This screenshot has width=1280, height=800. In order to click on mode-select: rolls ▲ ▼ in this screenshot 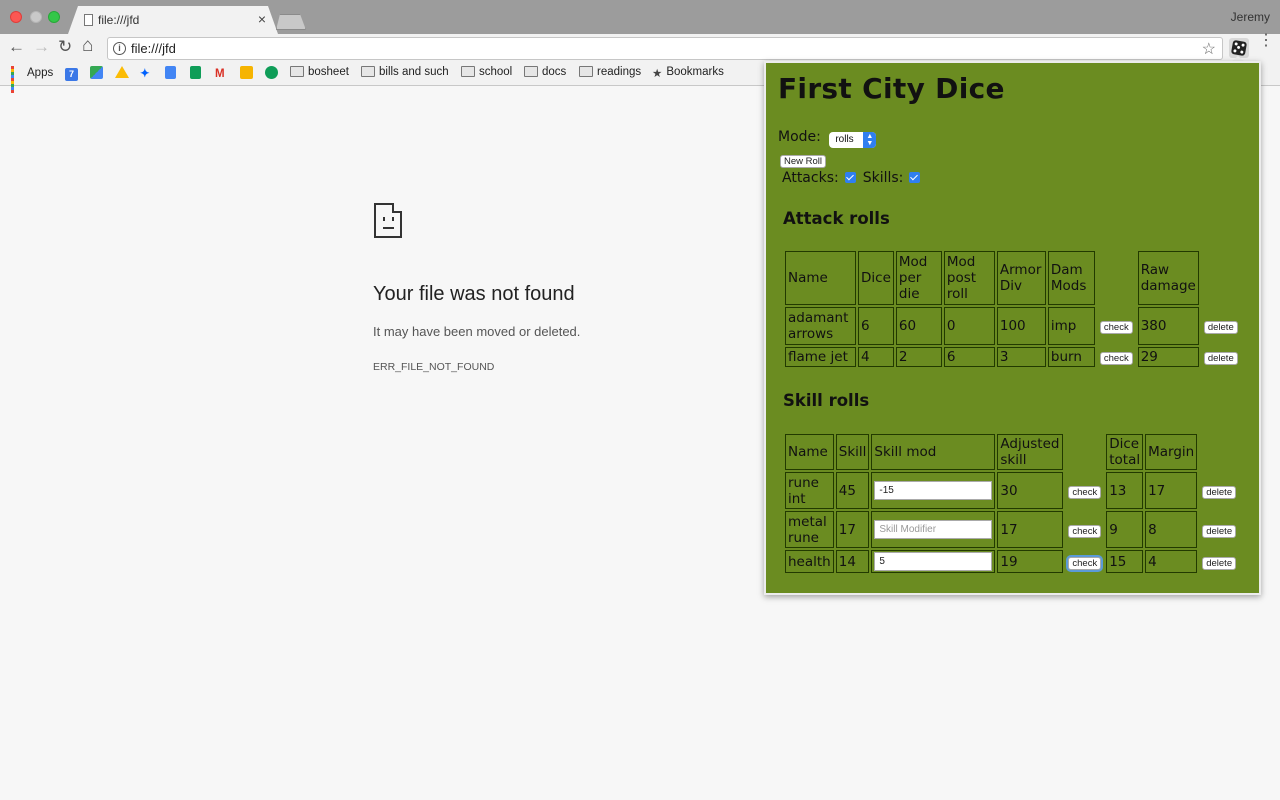, I will do `click(853, 140)`.